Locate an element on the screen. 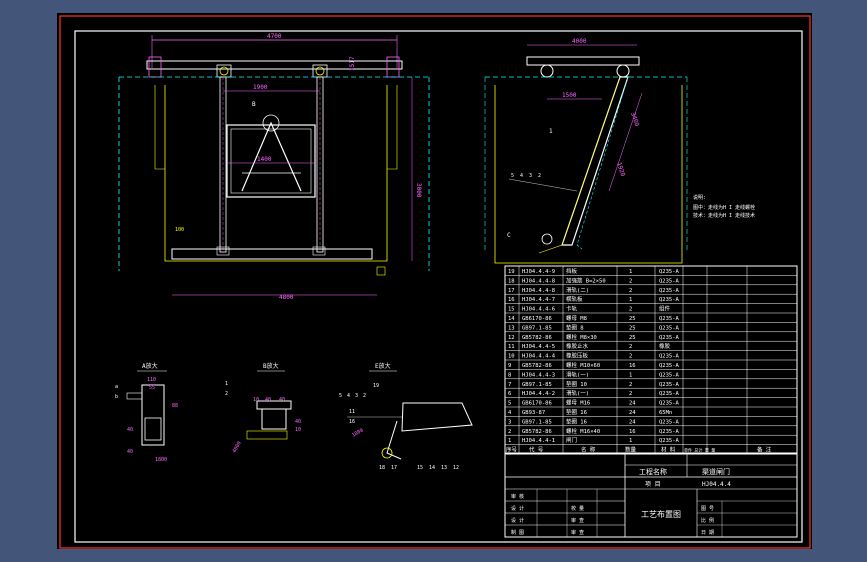 The image size is (867, 562). bom-cell: 橡胶 is located at coordinates (665, 346).